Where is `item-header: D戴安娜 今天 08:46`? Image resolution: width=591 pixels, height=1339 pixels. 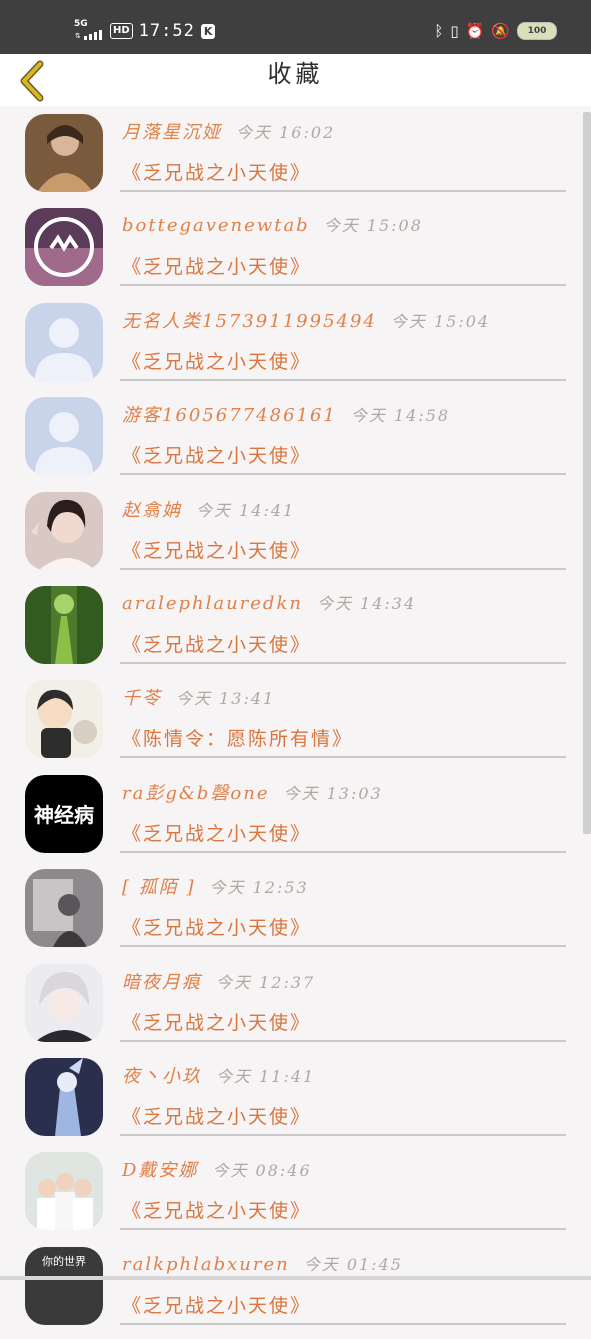 item-header: D戴安娜 今天 08:46 is located at coordinates (217, 1169).